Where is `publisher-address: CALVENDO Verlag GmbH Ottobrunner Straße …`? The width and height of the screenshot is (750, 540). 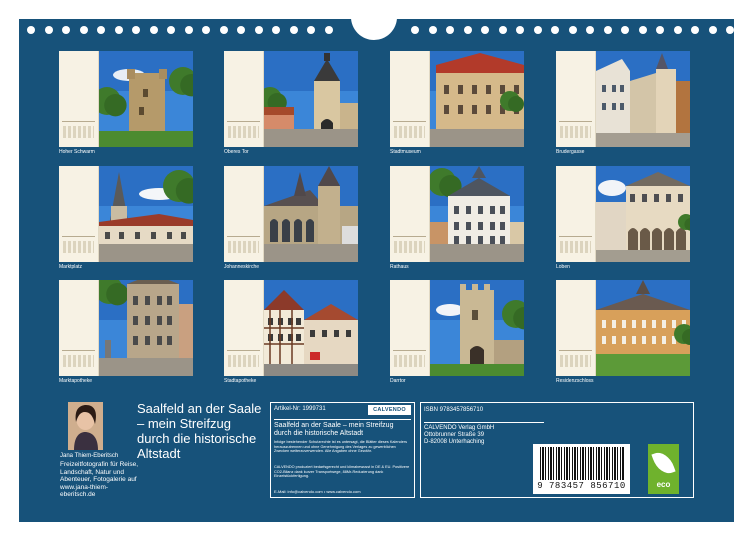
publisher-address: CALVENDO Verlag GmbH Ottobrunner Straße … is located at coordinates (484, 434).